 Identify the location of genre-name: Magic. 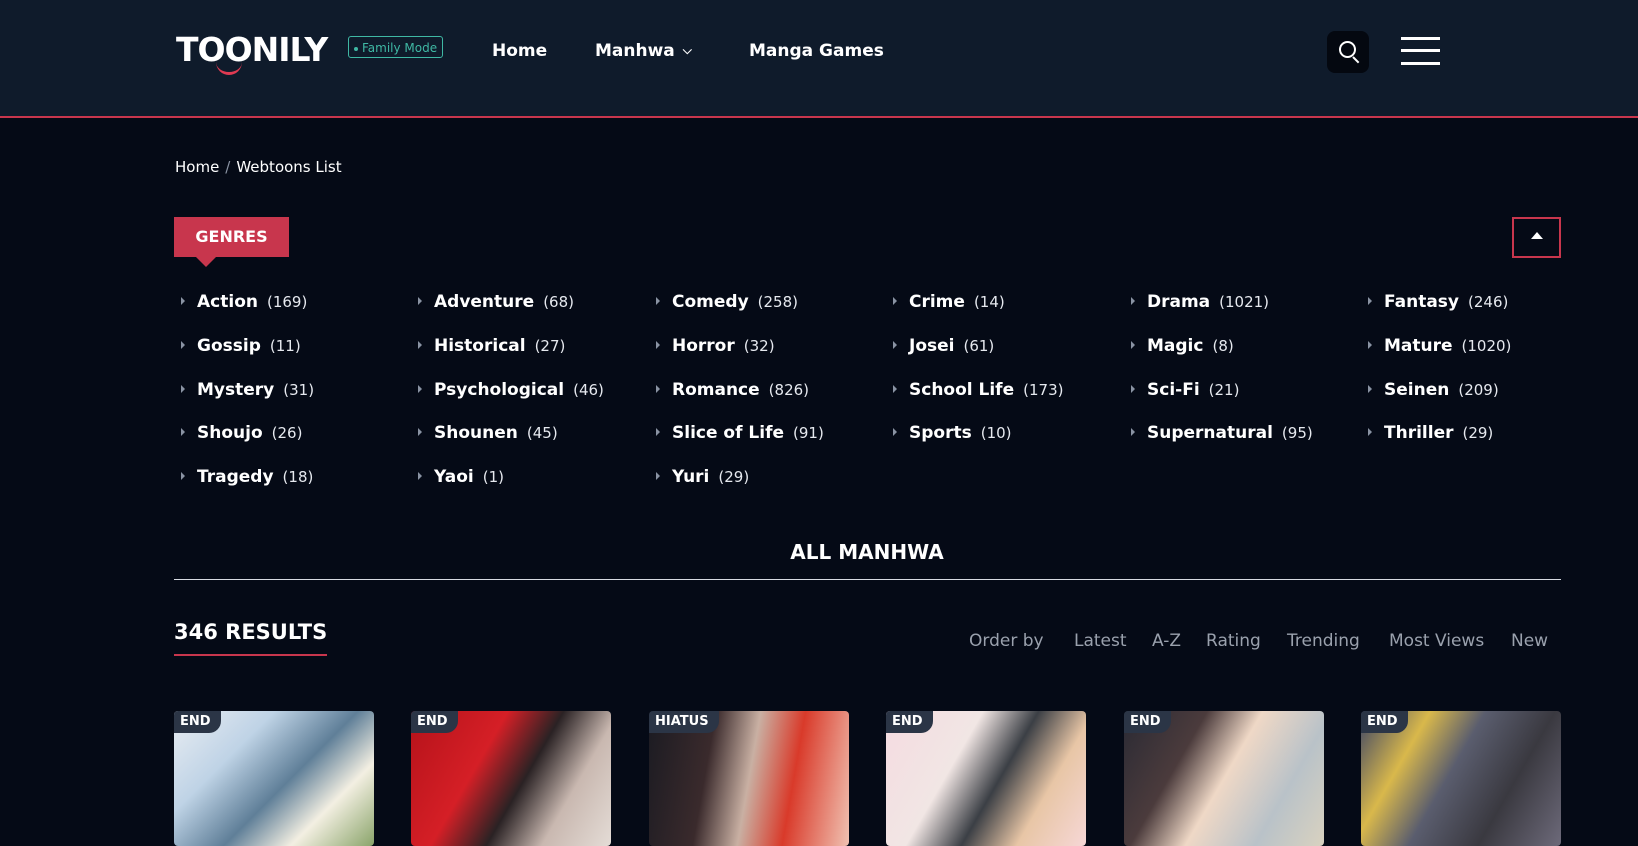
(1175, 346).